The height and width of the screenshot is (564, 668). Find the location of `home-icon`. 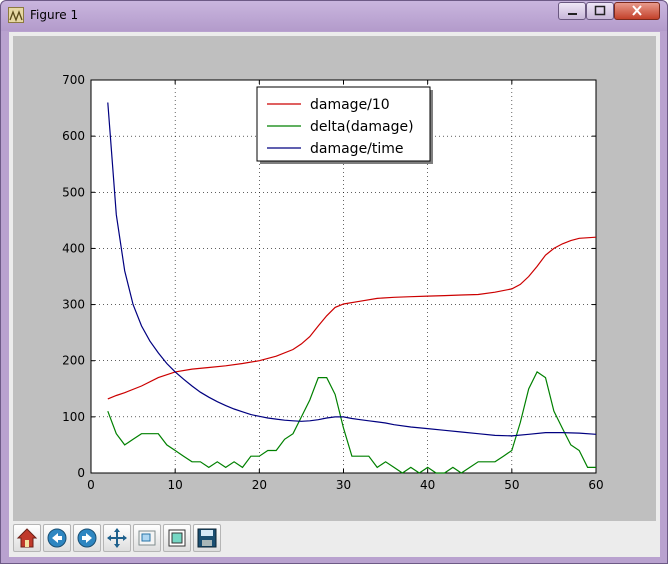

home-icon is located at coordinates (27, 538).